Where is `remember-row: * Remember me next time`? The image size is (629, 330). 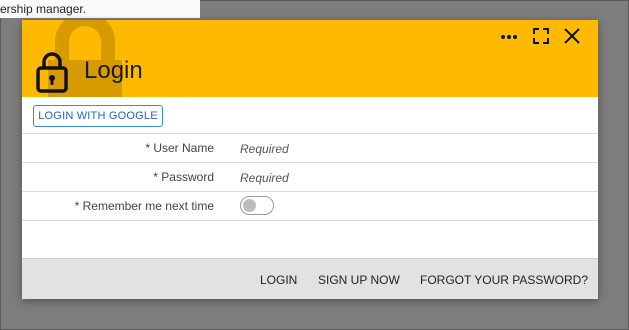 remember-row: * Remember me next time is located at coordinates (310, 206).